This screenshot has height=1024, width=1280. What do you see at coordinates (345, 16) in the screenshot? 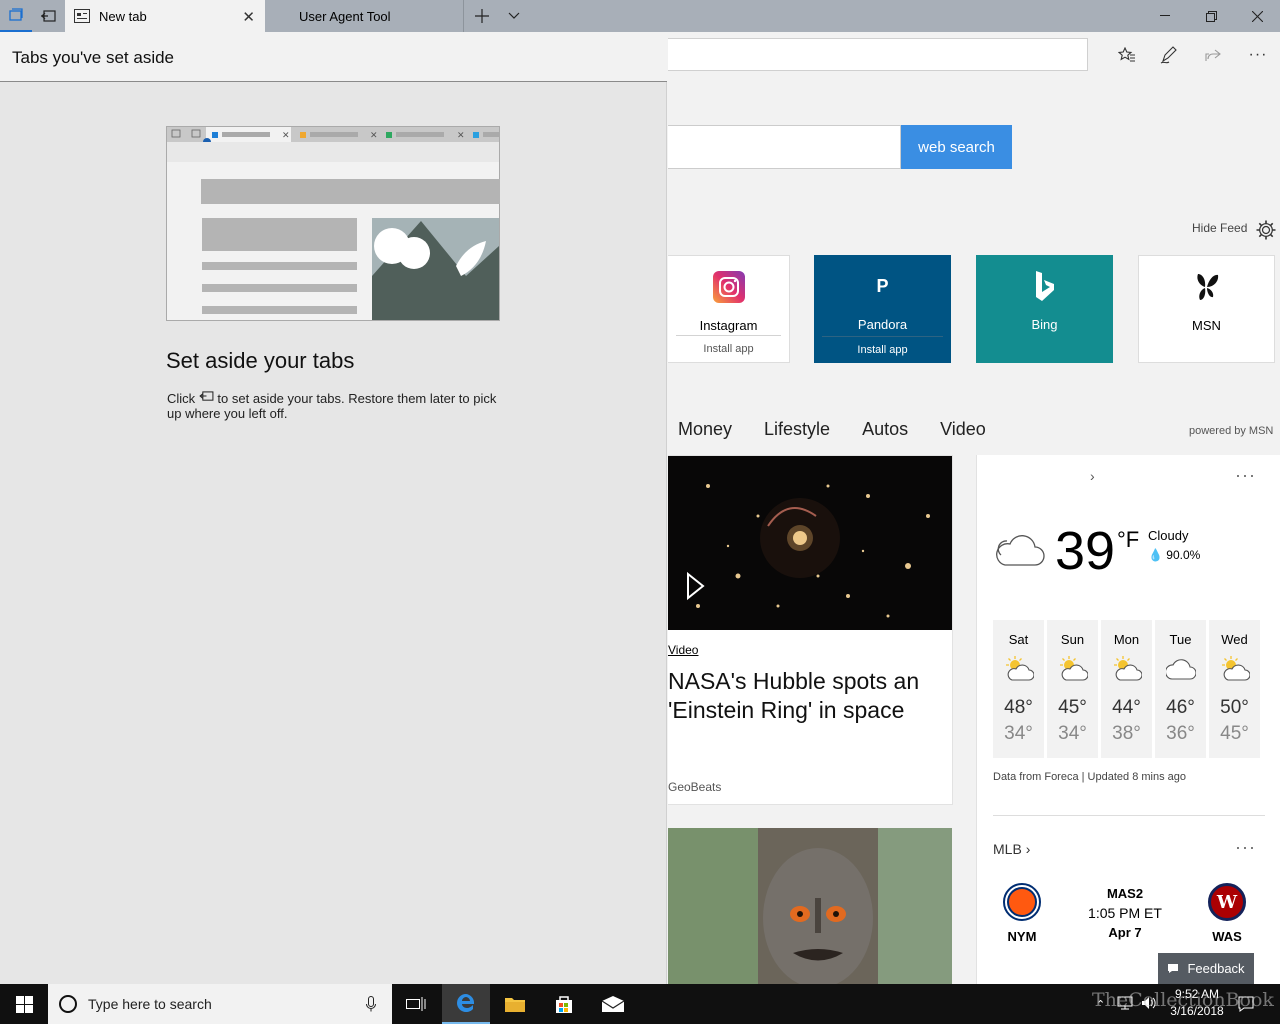
I see `tab-label: User Agent Tool` at bounding box center [345, 16].